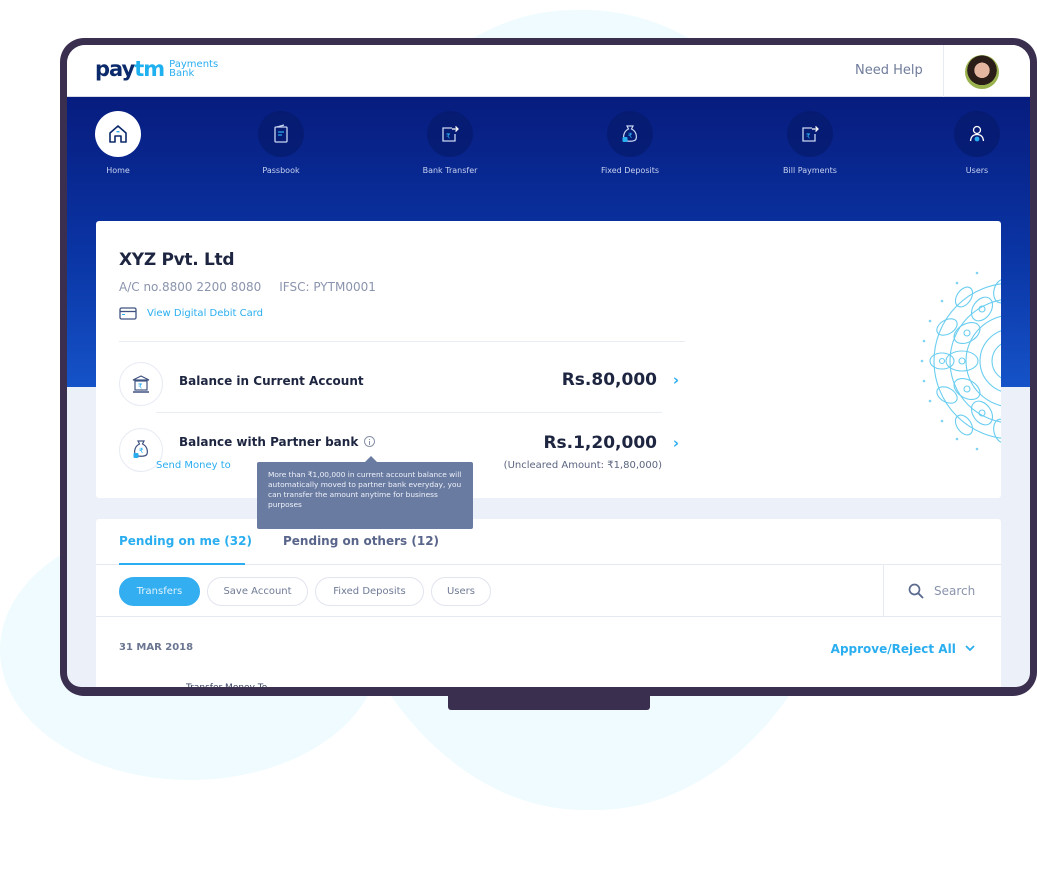 Image resolution: width=1037 pixels, height=894 pixels. I want to click on search-label: Search, so click(955, 591).